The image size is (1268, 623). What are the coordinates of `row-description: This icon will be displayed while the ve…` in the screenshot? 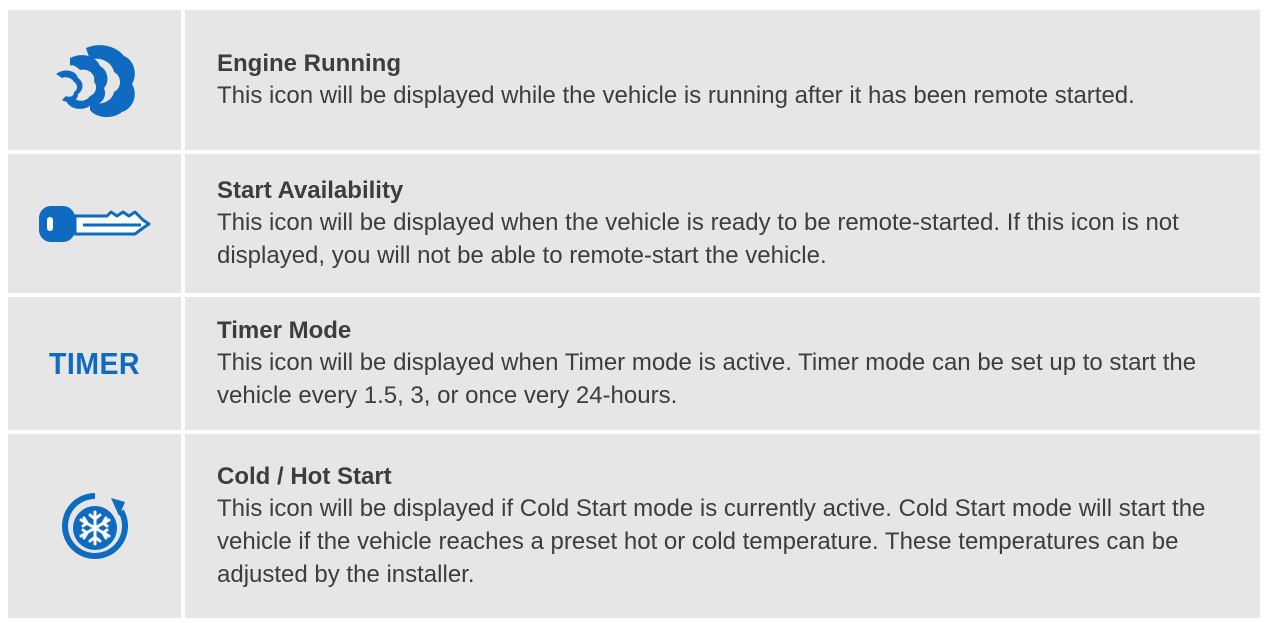 It's located at (676, 95).